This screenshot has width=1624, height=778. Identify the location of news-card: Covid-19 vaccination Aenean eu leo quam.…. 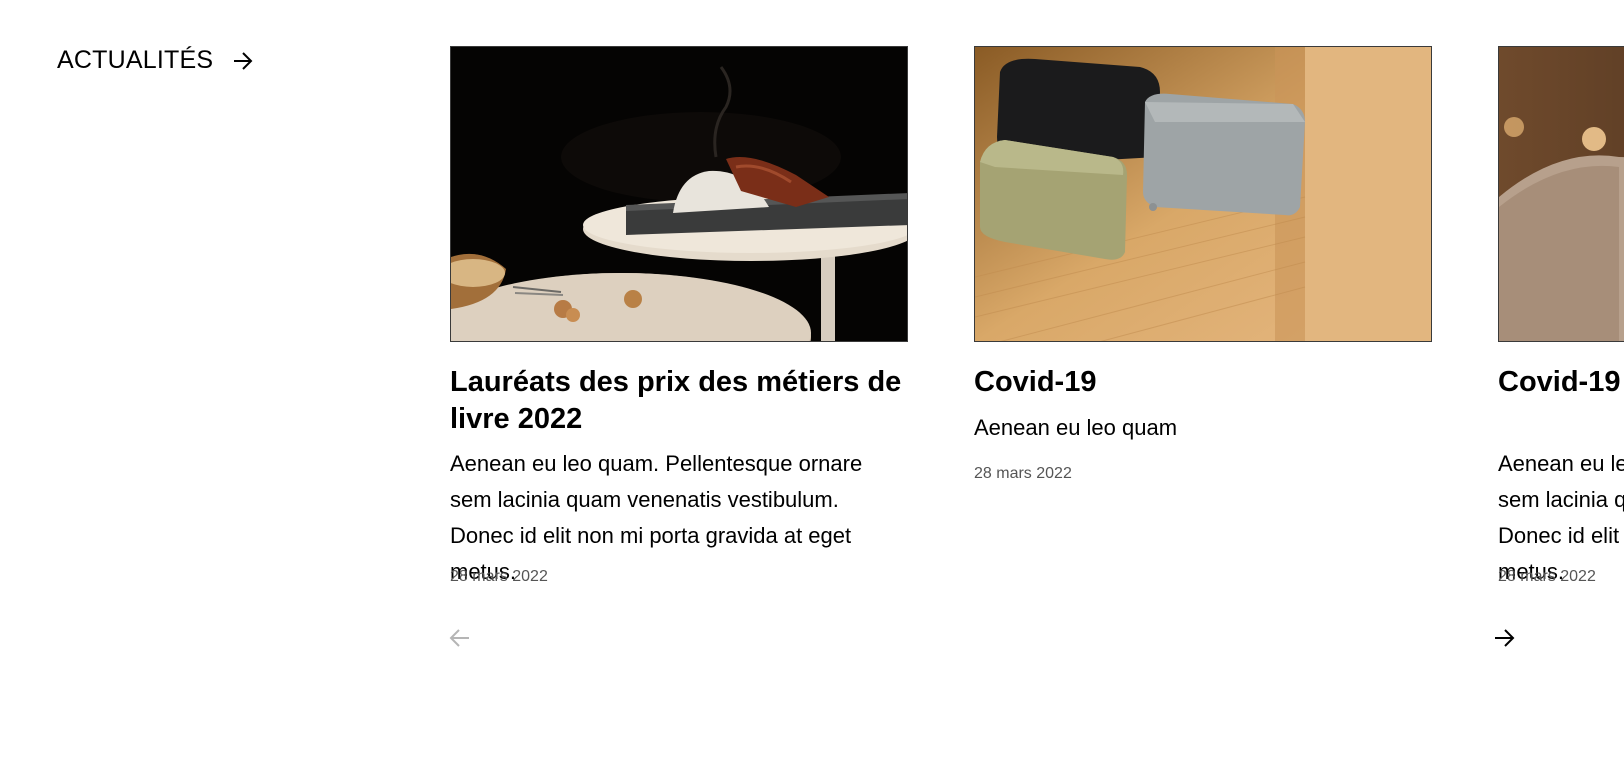
(1561, 315).